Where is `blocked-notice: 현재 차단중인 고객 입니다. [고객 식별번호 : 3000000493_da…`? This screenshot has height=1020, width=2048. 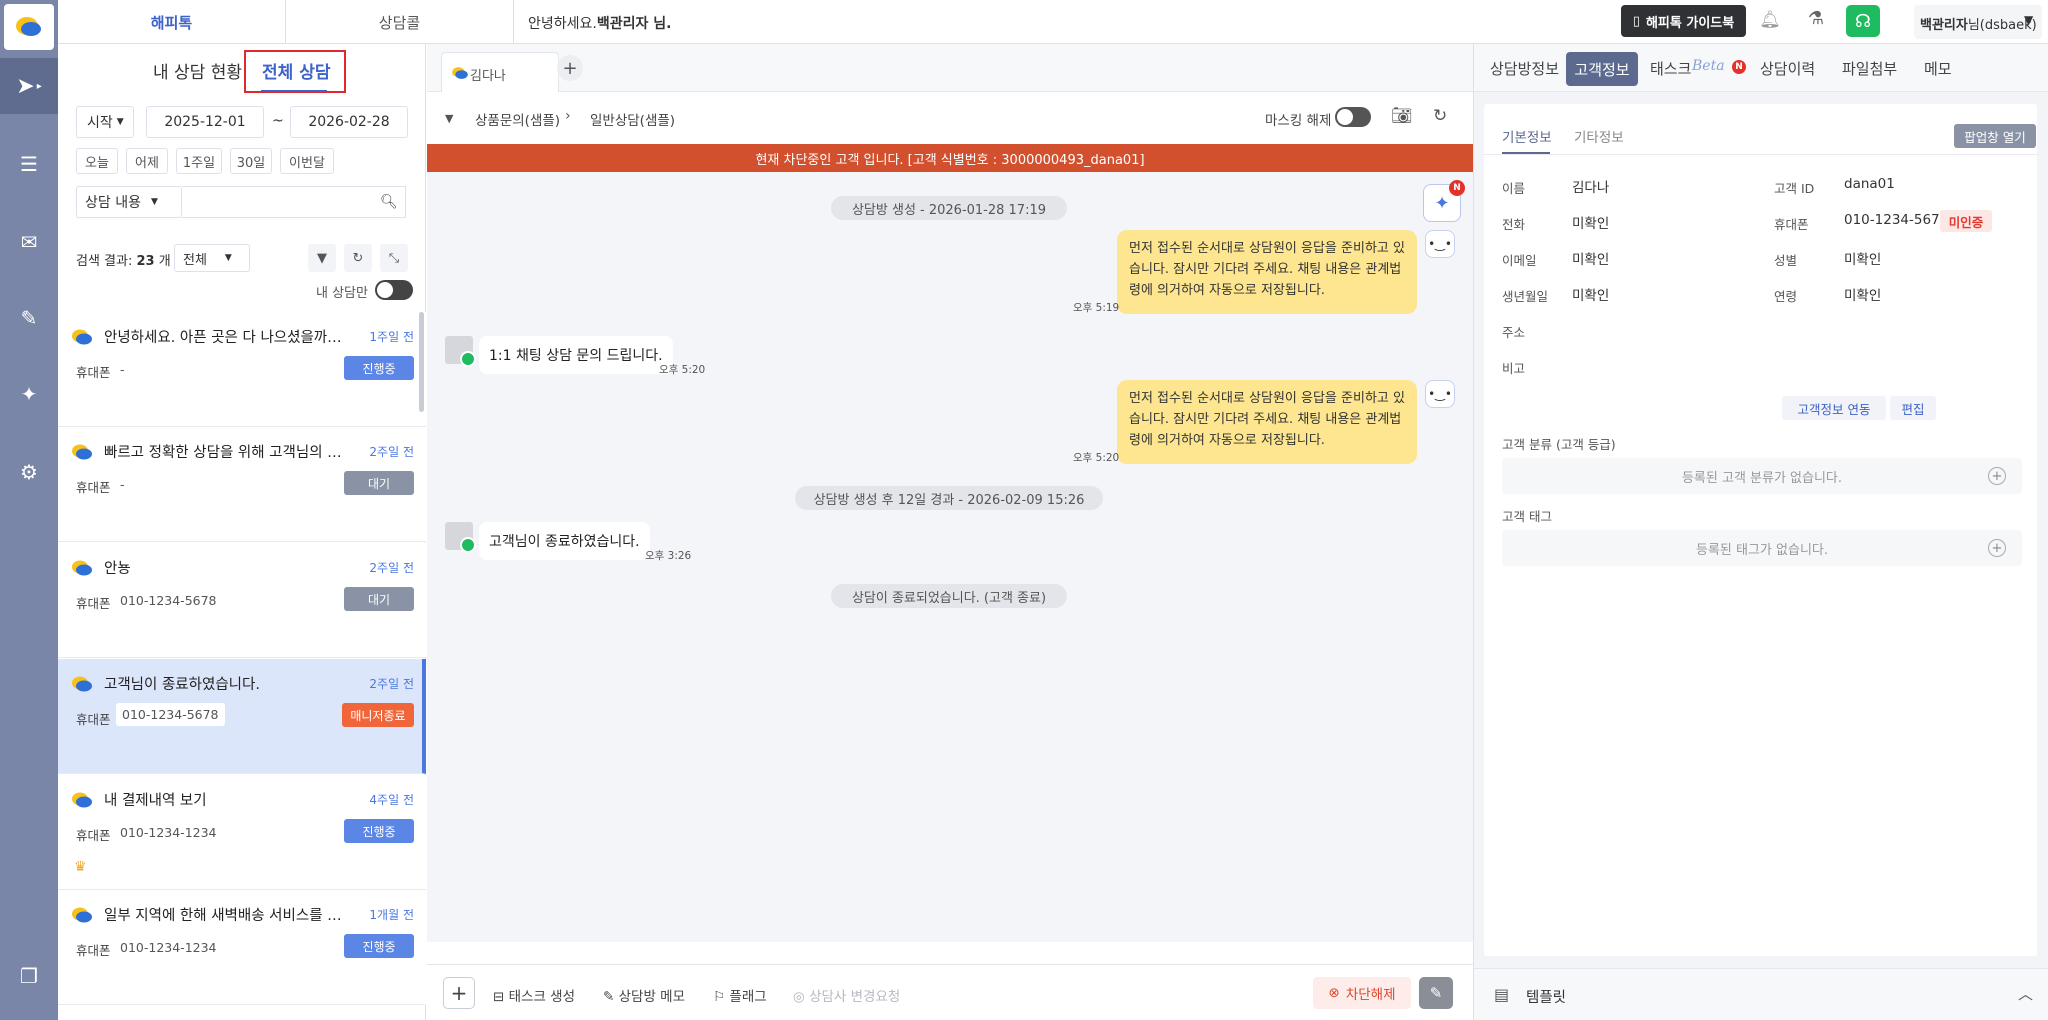
blocked-notice: 현재 차단중인 고객 입니다. [고객 식별번호 : 3000000493_da… is located at coordinates (950, 158).